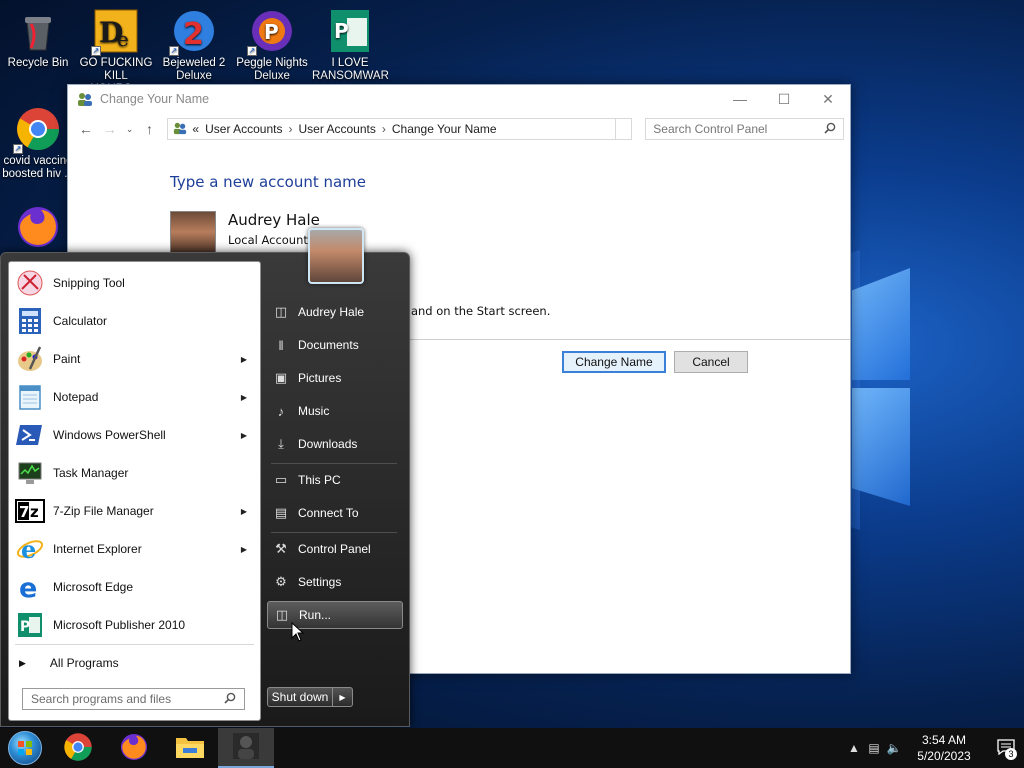 This screenshot has height=768, width=1024. What do you see at coordinates (784, 99) in the screenshot?
I see `maximize-button: ☐` at bounding box center [784, 99].